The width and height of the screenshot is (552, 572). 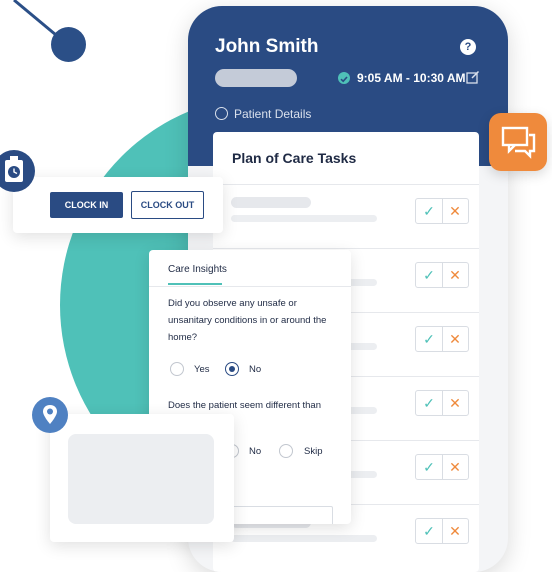 I want to click on radio-skip, so click(x=286, y=451).